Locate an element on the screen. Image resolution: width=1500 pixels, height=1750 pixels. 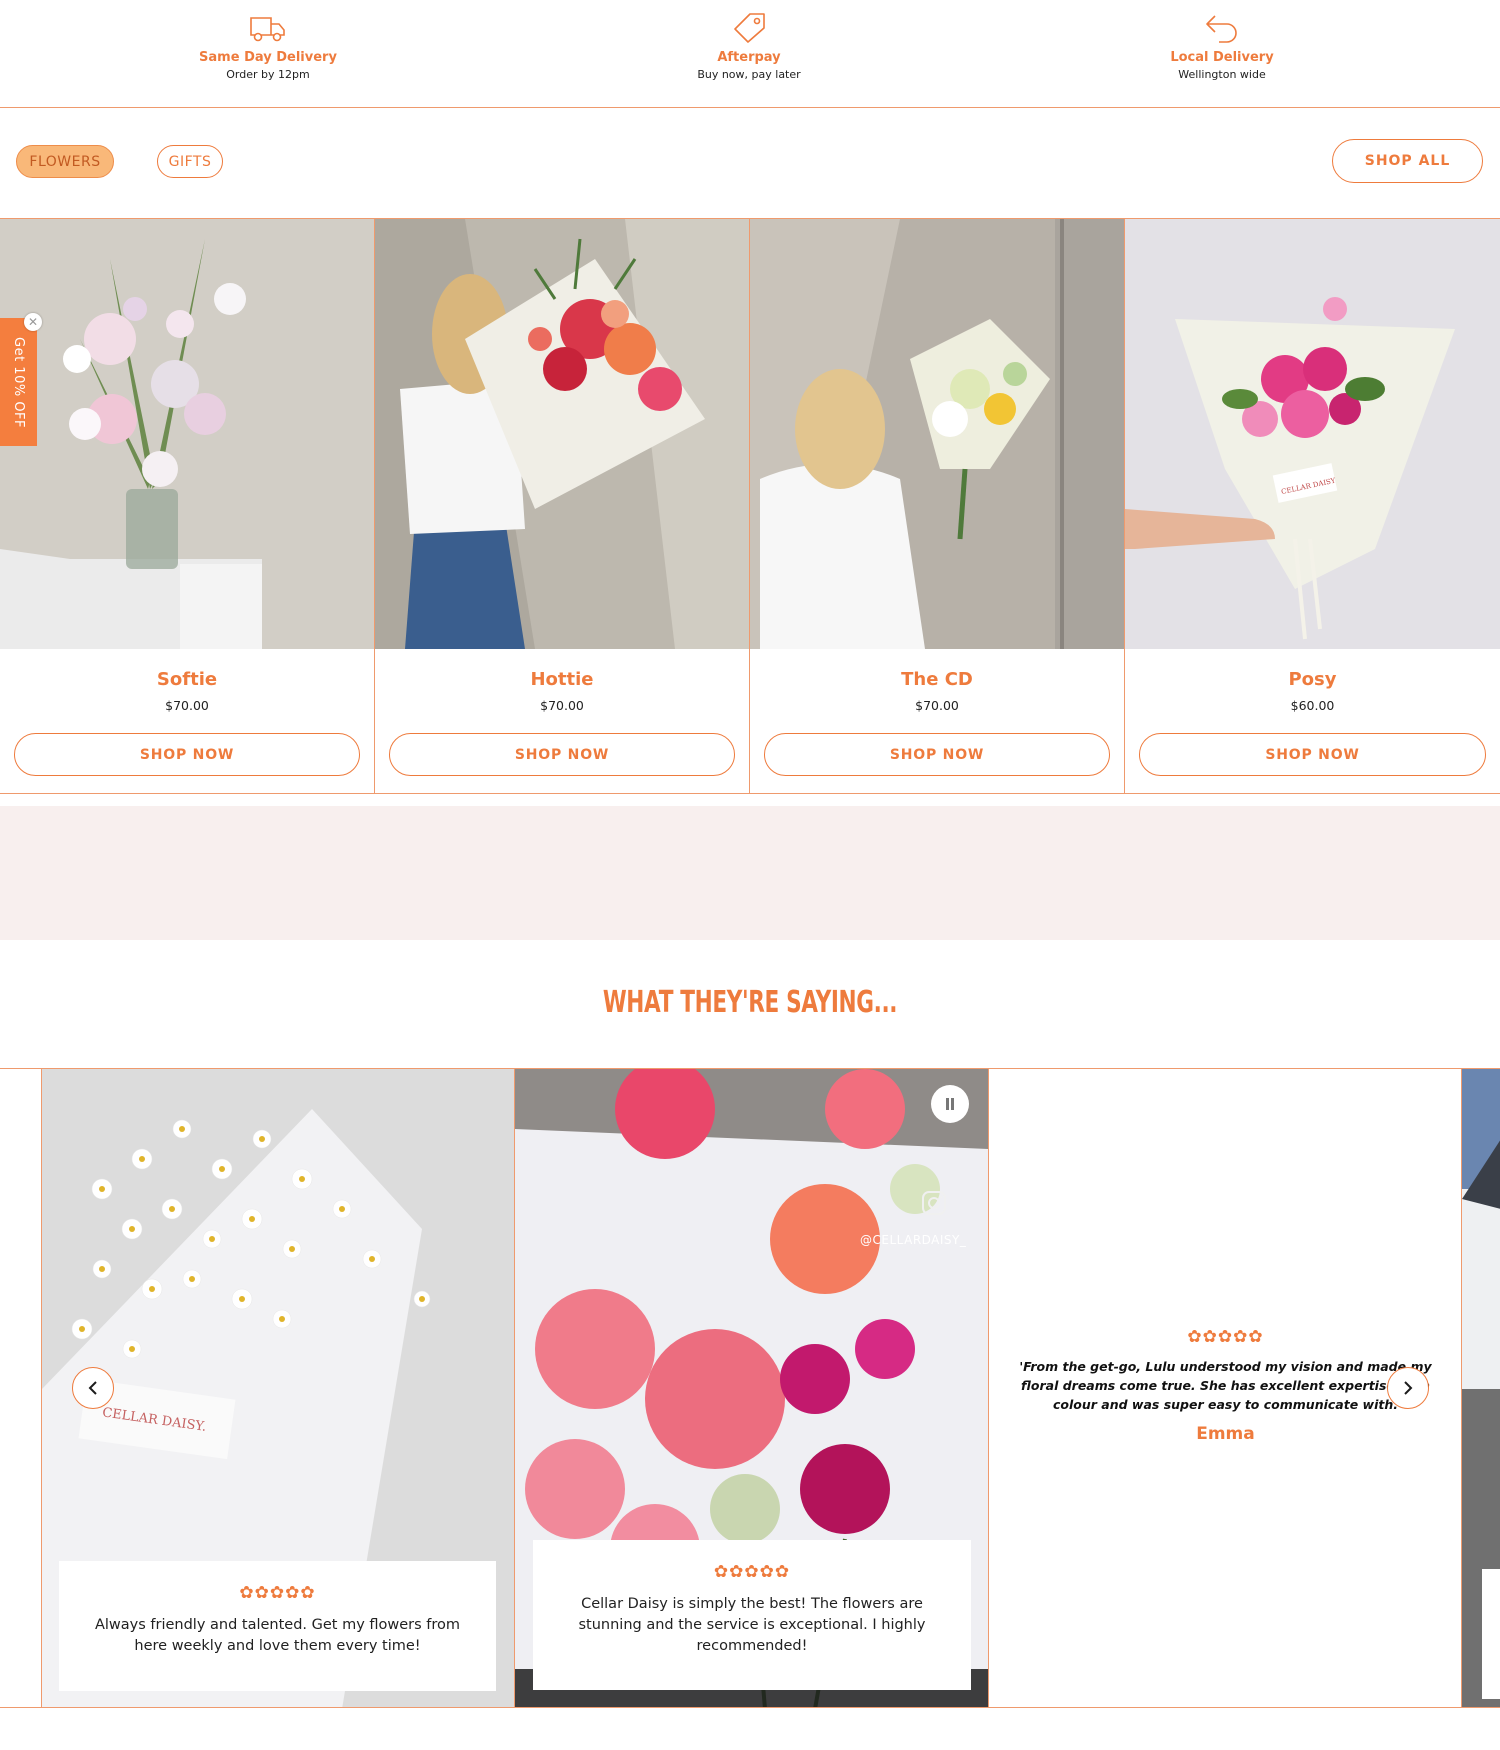
chevron-left-icon is located at coordinates (92, 1388).